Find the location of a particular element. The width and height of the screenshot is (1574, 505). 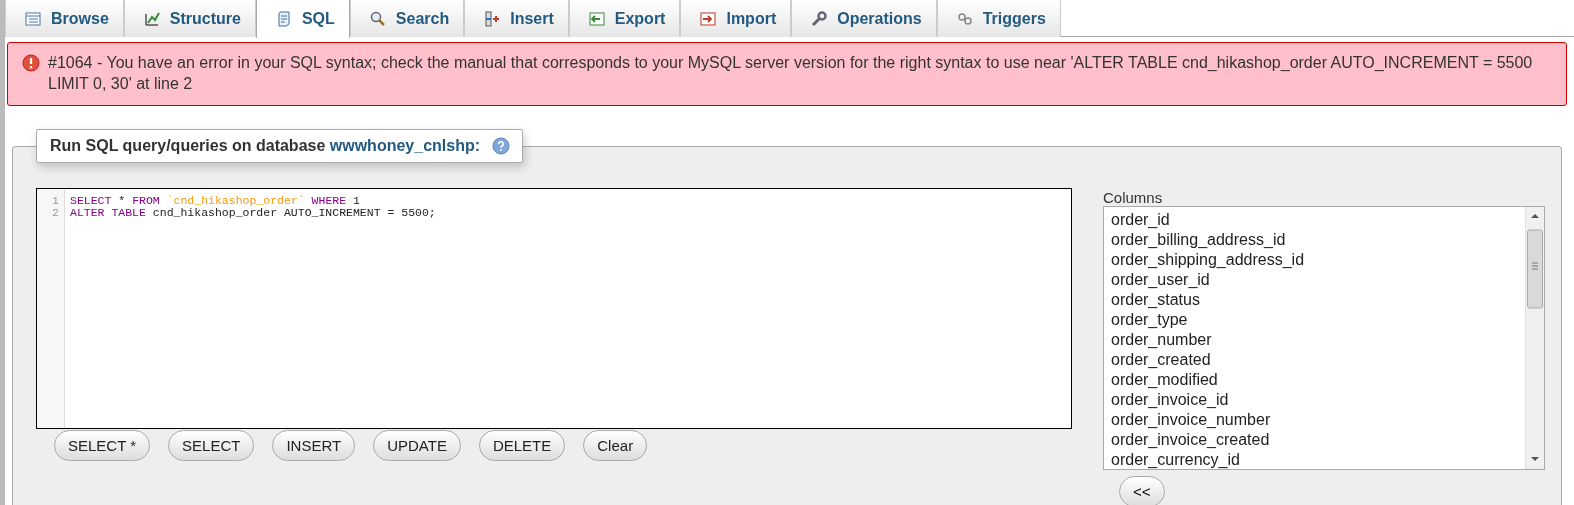

column-item: order_user_id is located at coordinates (1314, 280).